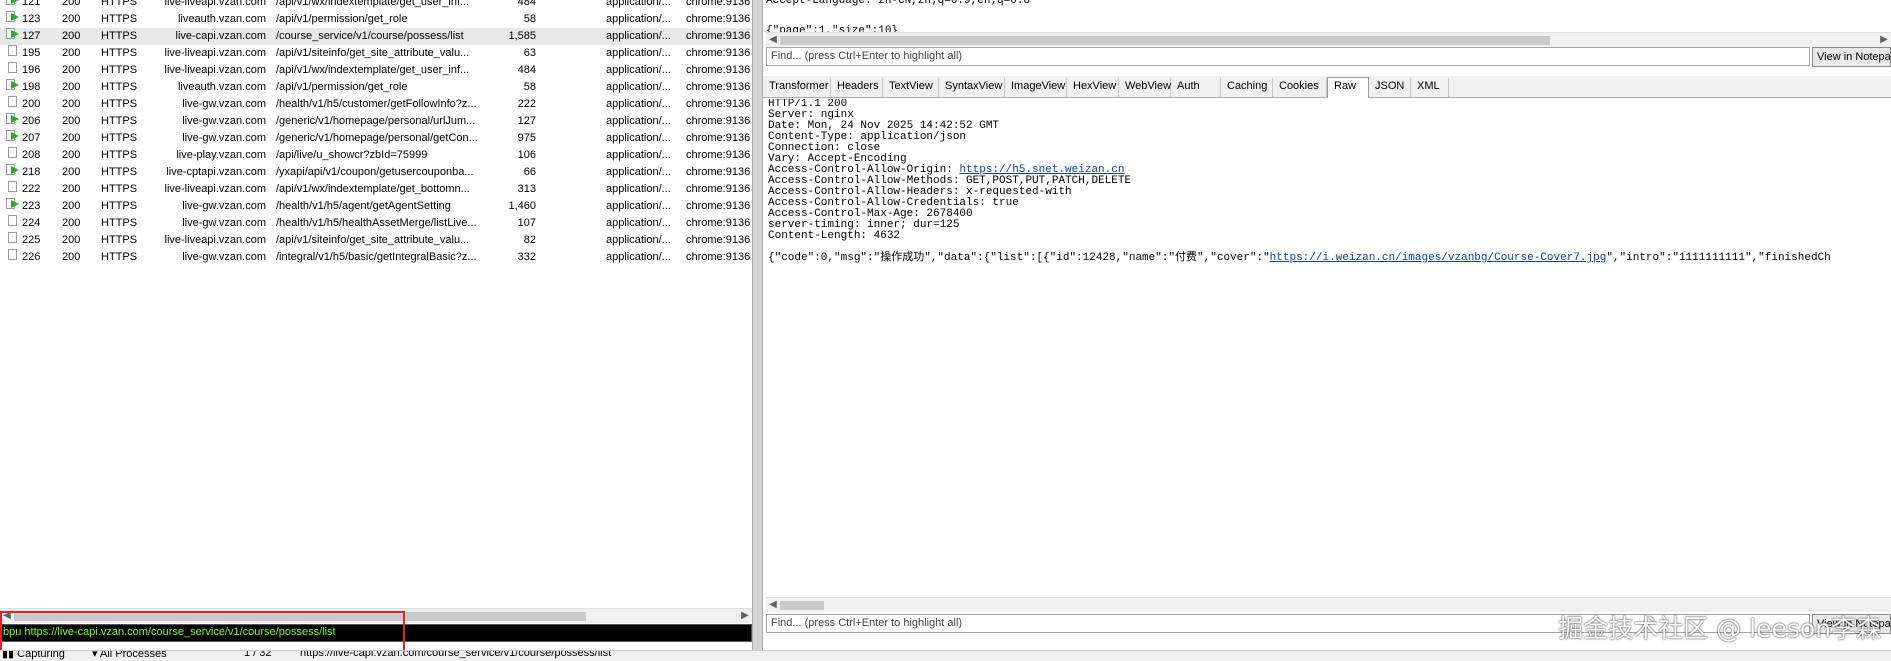 This screenshot has height=661, width=1891. I want to click on tab-xml: XML, so click(1430, 87).